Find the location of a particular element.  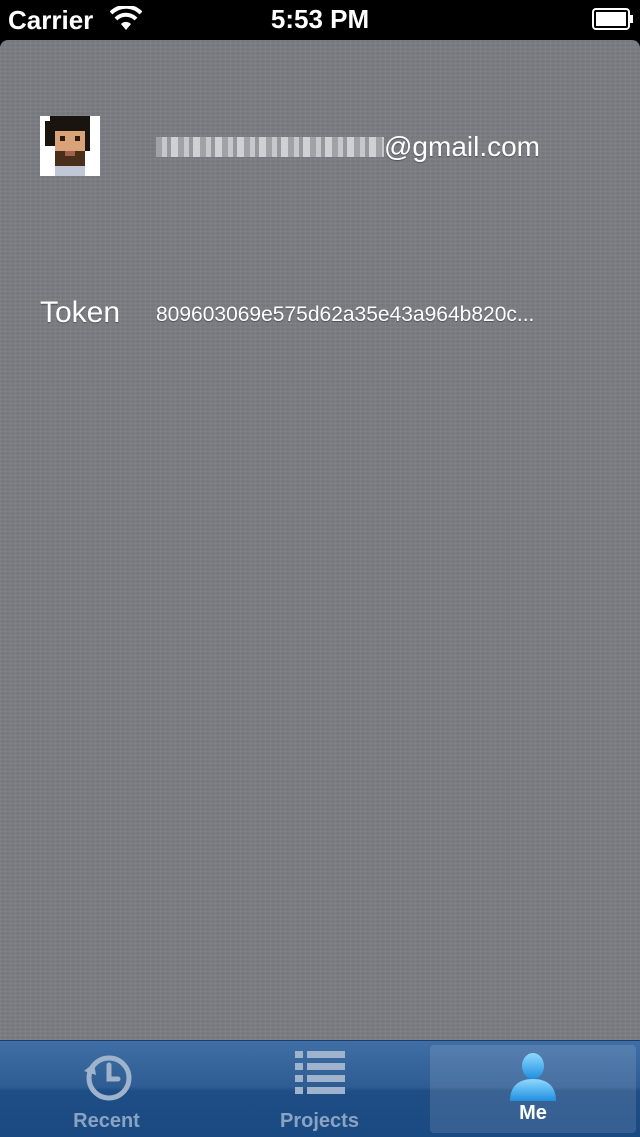

tab-projects: Projects is located at coordinates (319, 1089).